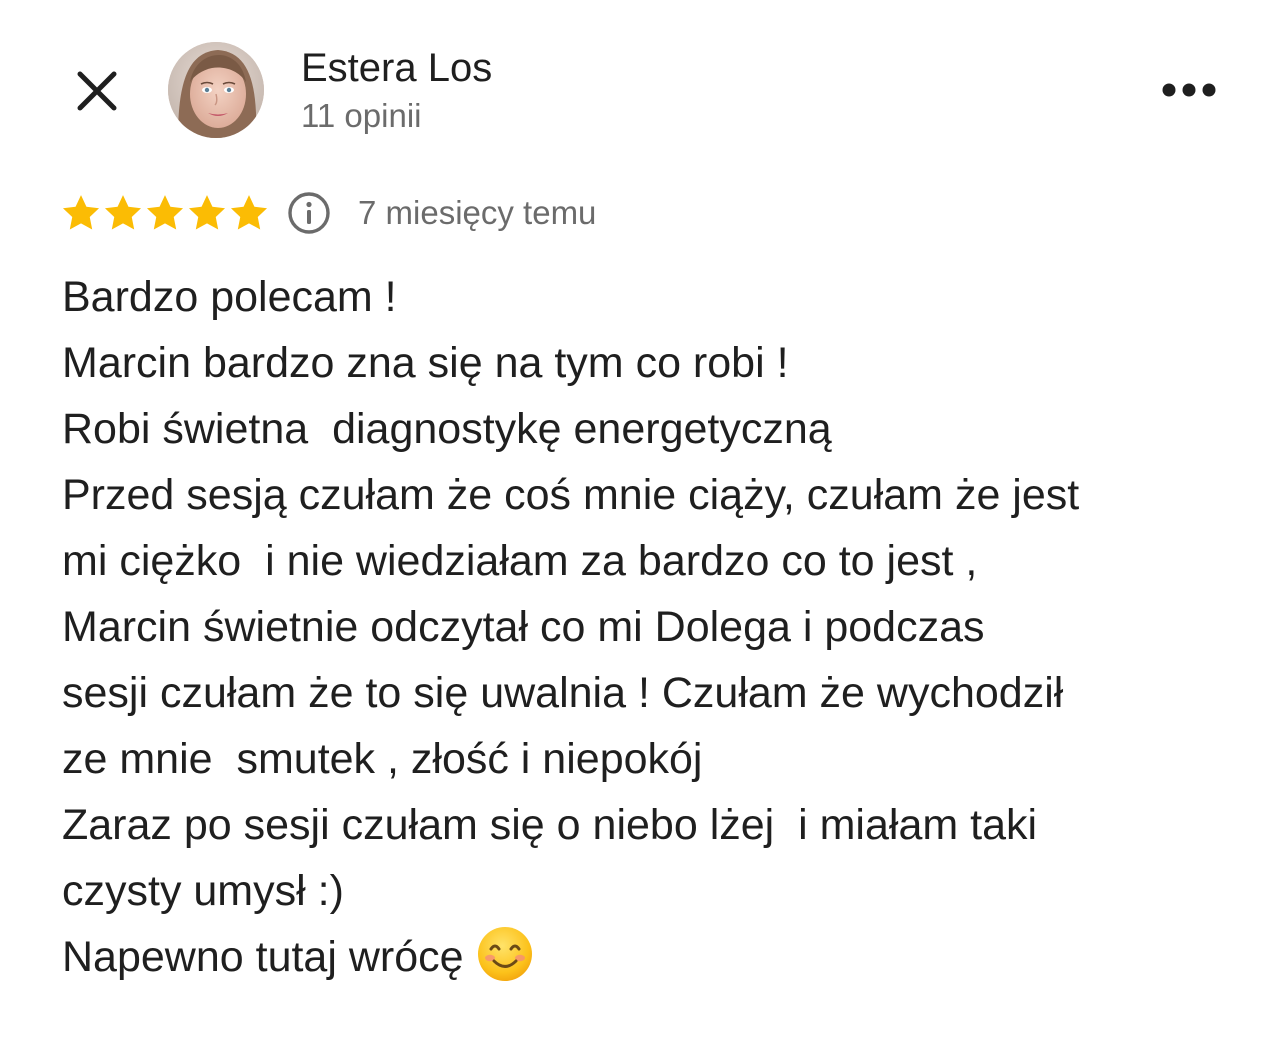 Image resolution: width=1284 pixels, height=1042 pixels. Describe the element at coordinates (657, 963) in the screenshot. I see `review-last-line: Napewno tutaj wrócę` at that location.